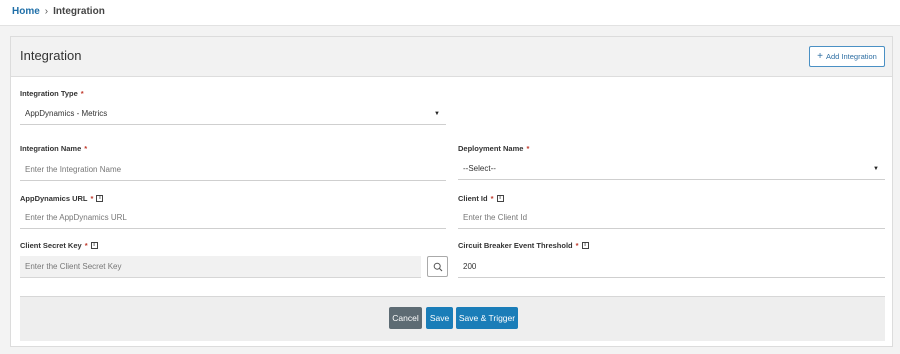 This screenshot has width=900, height=354. What do you see at coordinates (51, 245) in the screenshot?
I see `client-secret-key-label-text: Client Secret Key` at bounding box center [51, 245].